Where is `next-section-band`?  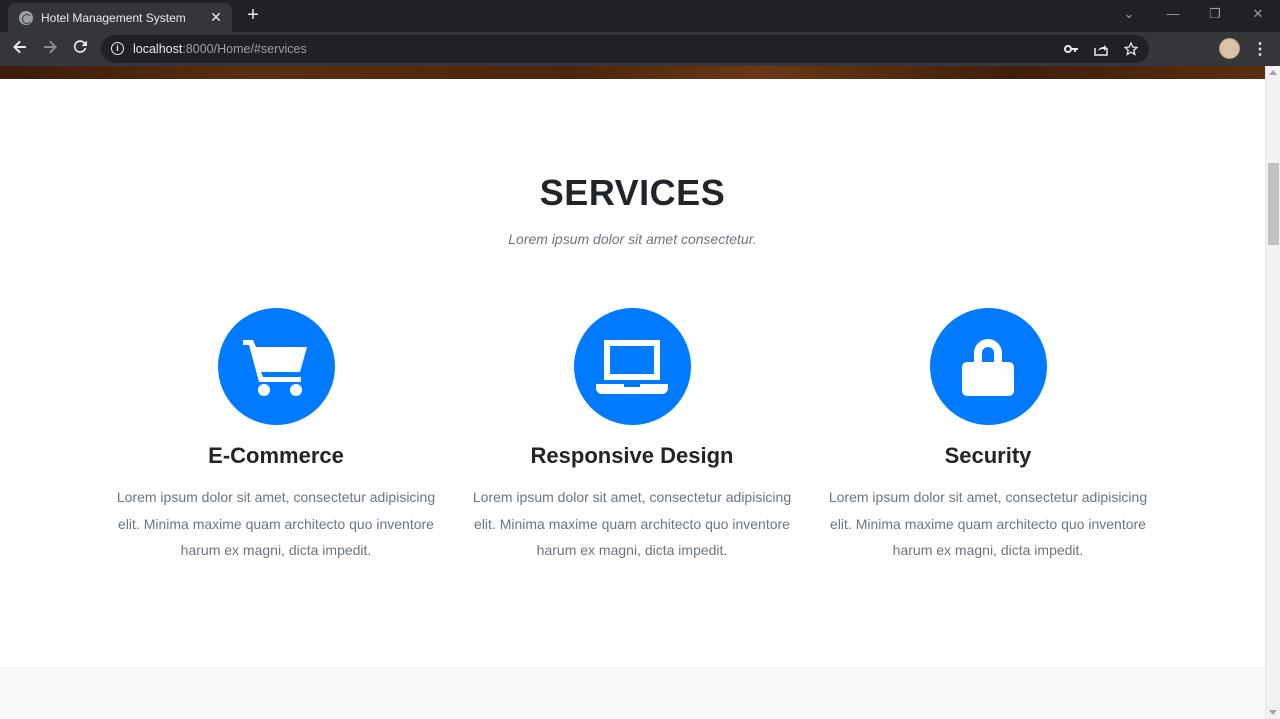 next-section-band is located at coordinates (632, 692).